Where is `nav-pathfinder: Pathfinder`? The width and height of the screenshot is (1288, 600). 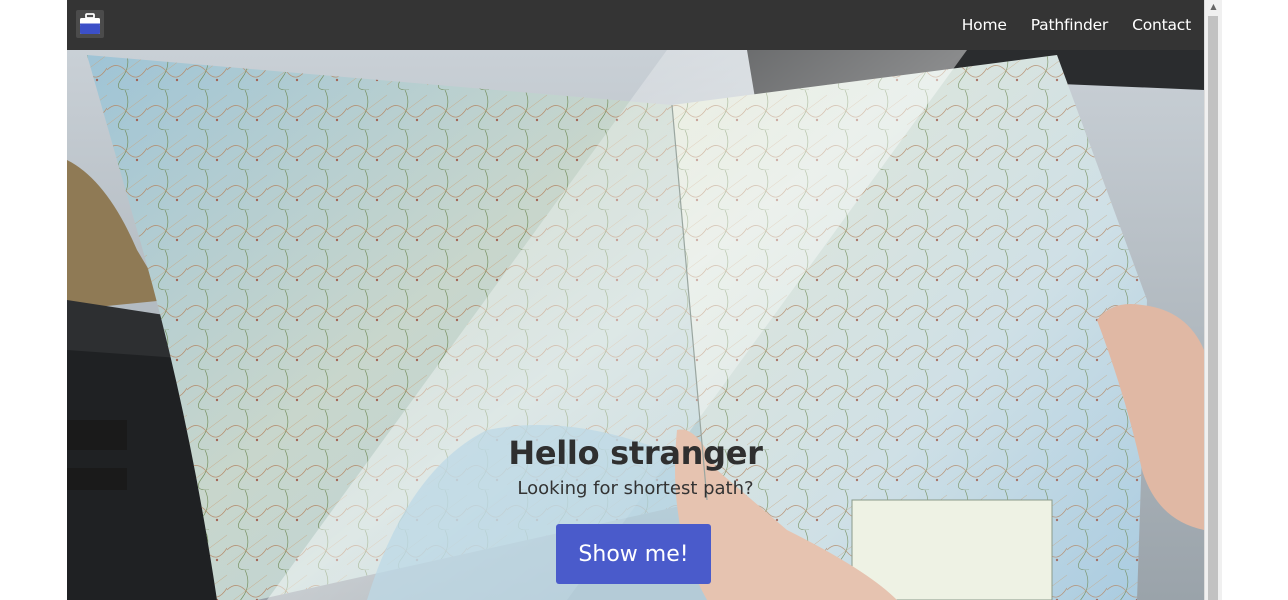 nav-pathfinder: Pathfinder is located at coordinates (1070, 25).